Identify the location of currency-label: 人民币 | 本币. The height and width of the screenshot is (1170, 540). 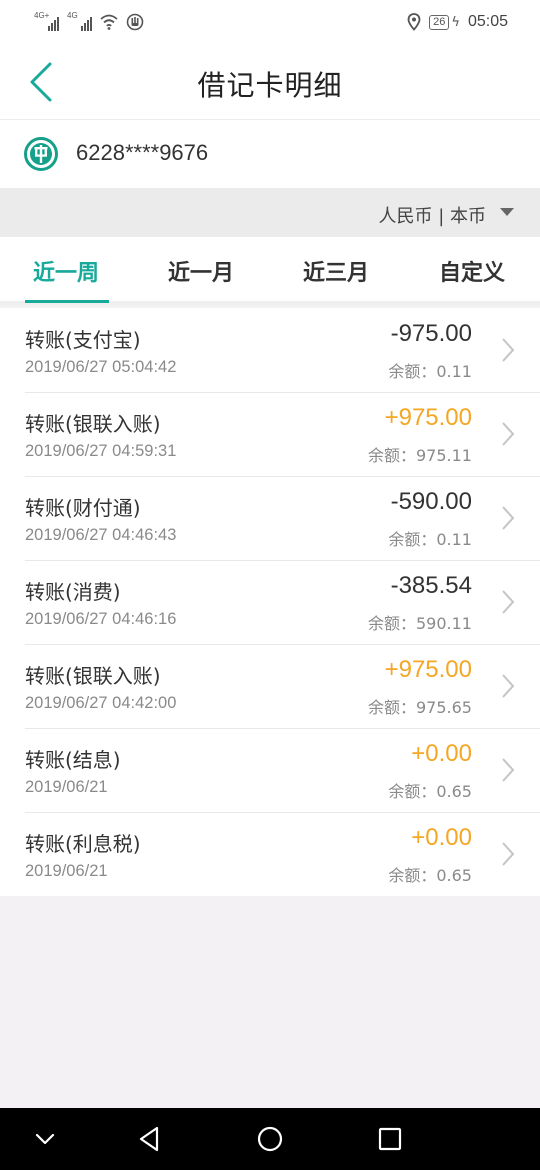
(432, 216).